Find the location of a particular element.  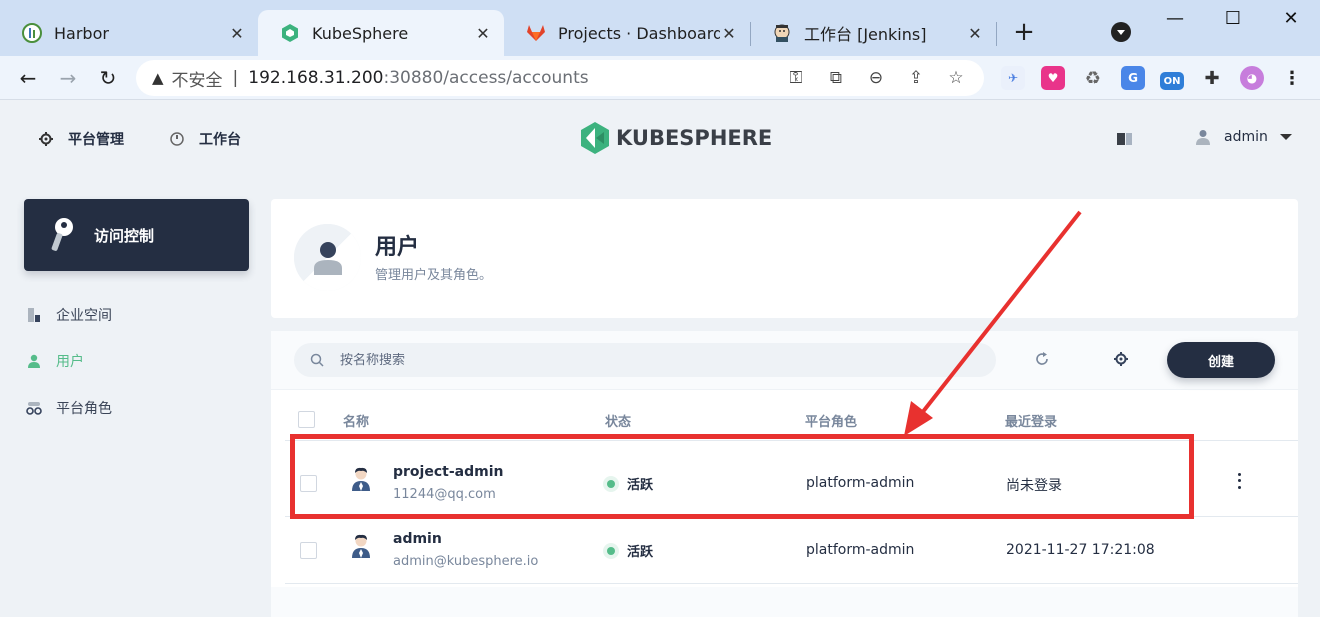

status-dot-icon is located at coordinates (611, 550).